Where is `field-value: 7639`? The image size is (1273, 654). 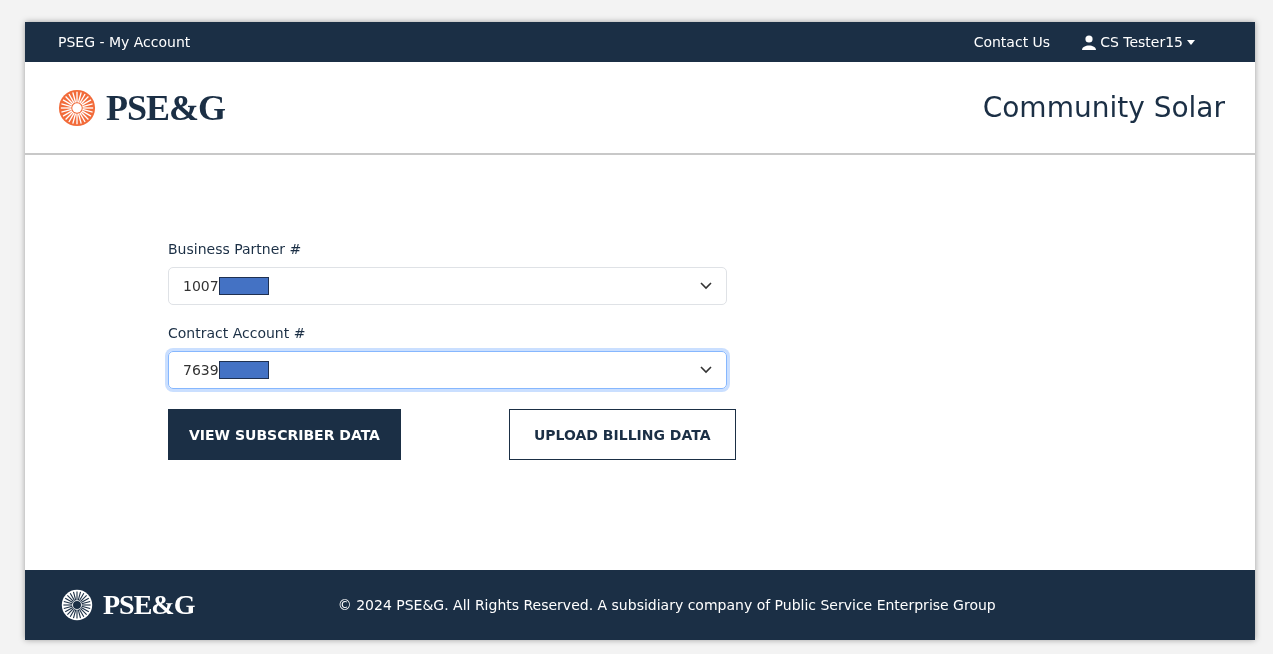
field-value: 7639 is located at coordinates (201, 370).